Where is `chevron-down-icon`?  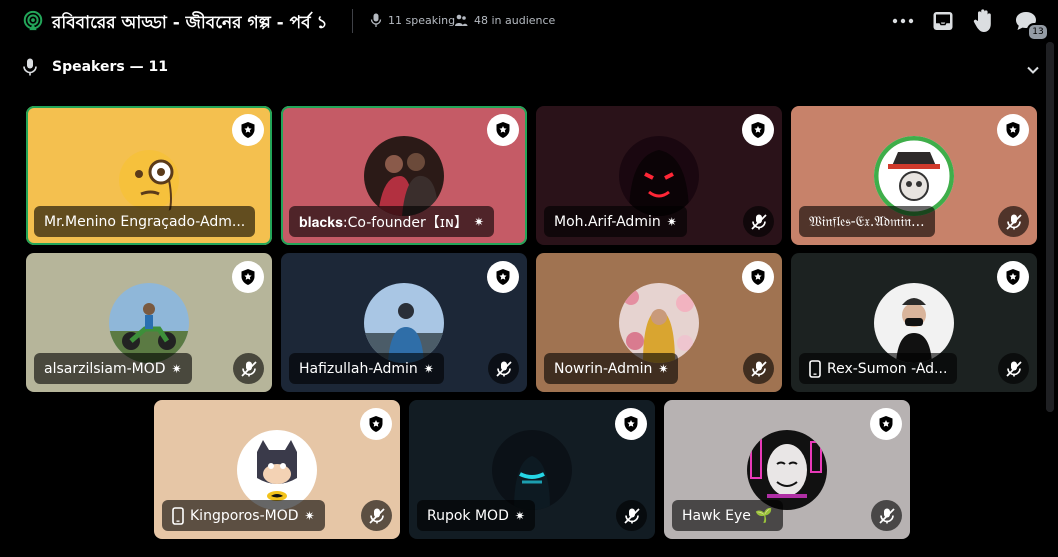 chevron-down-icon is located at coordinates (1033, 70).